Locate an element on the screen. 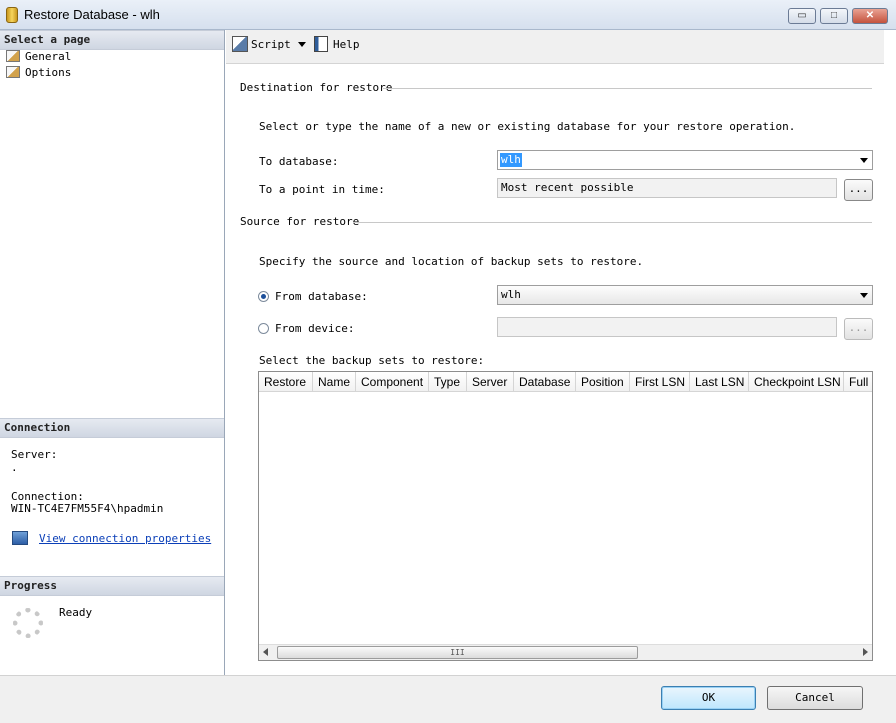 The image size is (896, 723). connection-value: WIN-TC4E7FM55F4\hpadmin is located at coordinates (87, 508).